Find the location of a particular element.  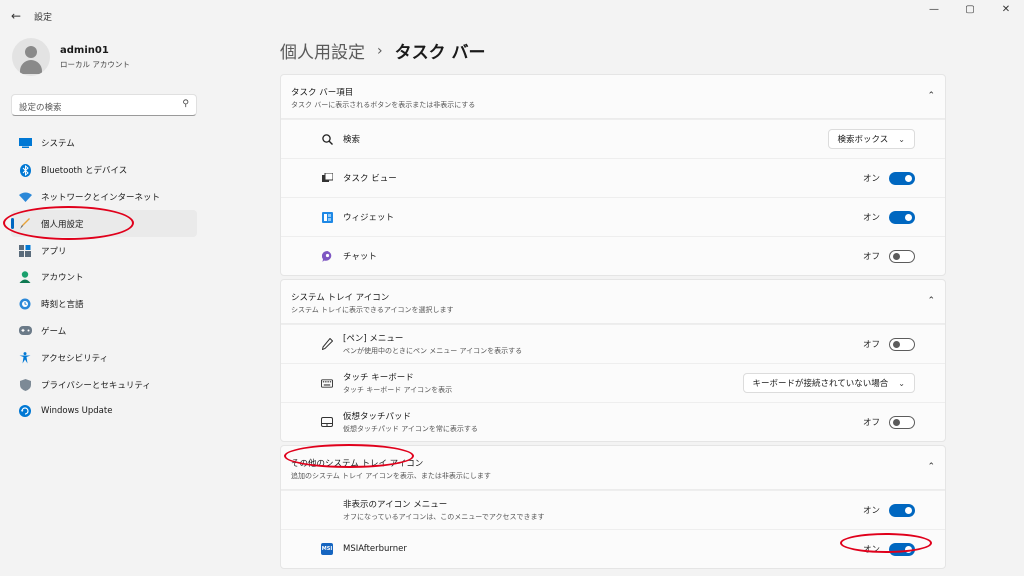

pen-menu-toggle is located at coordinates (902, 344).